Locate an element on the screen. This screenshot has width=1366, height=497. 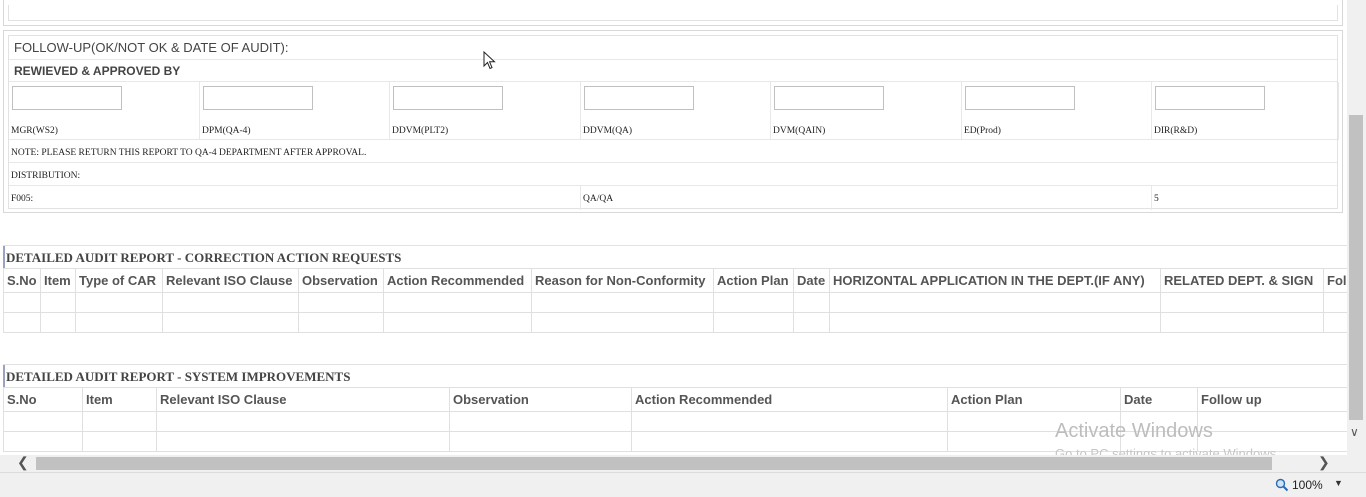
signature-mgr: MGR(WS2) is located at coordinates (104, 111).